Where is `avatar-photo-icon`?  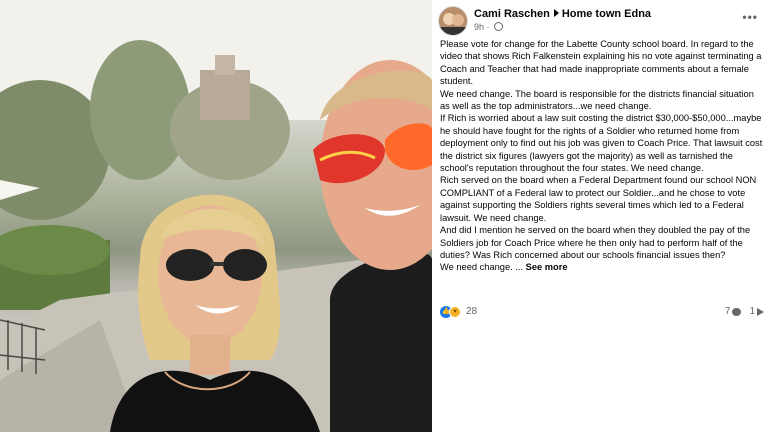
avatar-photo-icon is located at coordinates (453, 21).